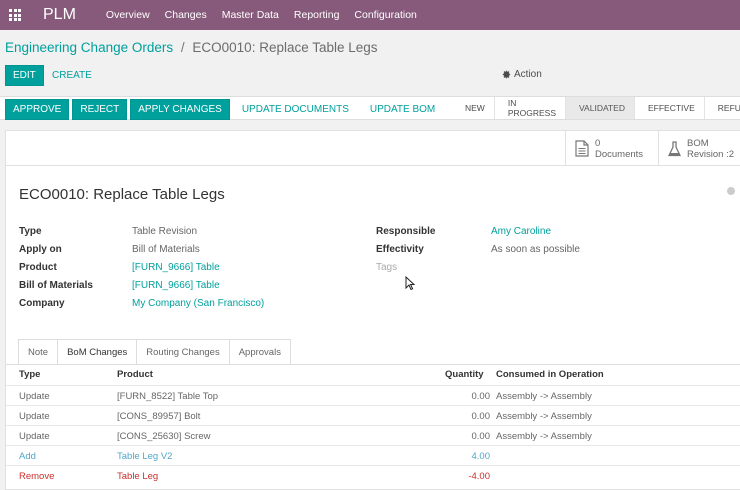 This screenshot has width=740, height=490. I want to click on smart-button-bar: 0 Documents BOM Revision :2, so click(373, 148).